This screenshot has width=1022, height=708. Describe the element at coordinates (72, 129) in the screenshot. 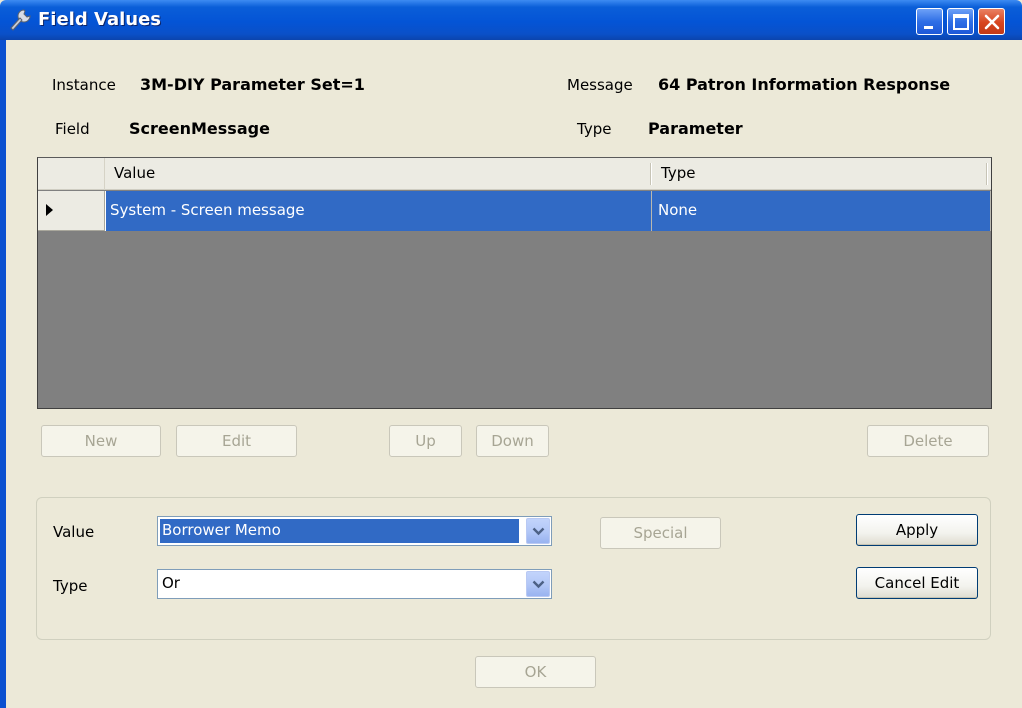

I see `field-label: Field` at that location.